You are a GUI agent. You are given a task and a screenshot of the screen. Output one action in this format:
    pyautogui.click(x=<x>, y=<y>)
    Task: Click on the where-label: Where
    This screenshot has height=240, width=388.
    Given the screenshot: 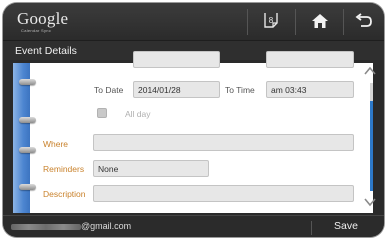 What is the action you would take?
    pyautogui.click(x=56, y=144)
    